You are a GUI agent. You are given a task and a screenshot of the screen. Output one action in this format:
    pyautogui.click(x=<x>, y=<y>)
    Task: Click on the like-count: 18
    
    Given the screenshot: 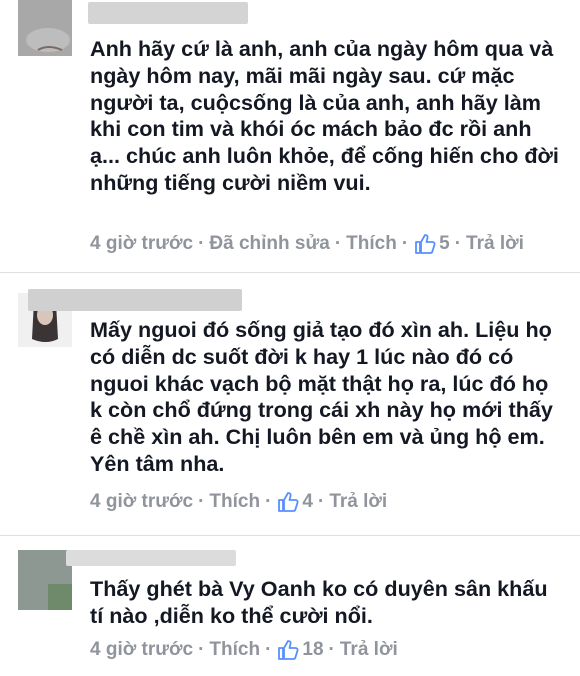 What is the action you would take?
    pyautogui.click(x=312, y=650)
    